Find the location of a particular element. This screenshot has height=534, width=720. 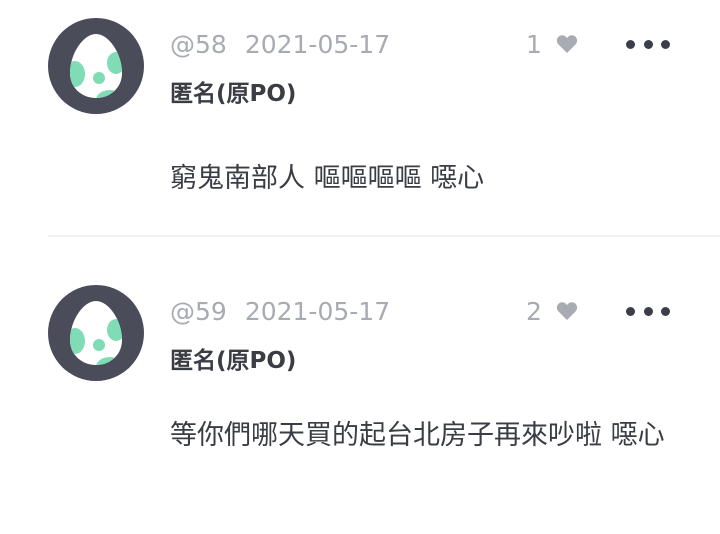

comment-meta: @59 2021-05-17 is located at coordinates (280, 311).